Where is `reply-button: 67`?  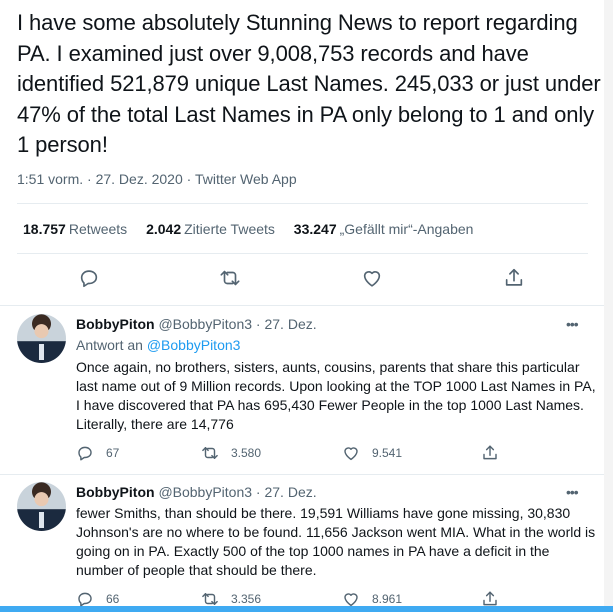 reply-button: 67 is located at coordinates (97, 453).